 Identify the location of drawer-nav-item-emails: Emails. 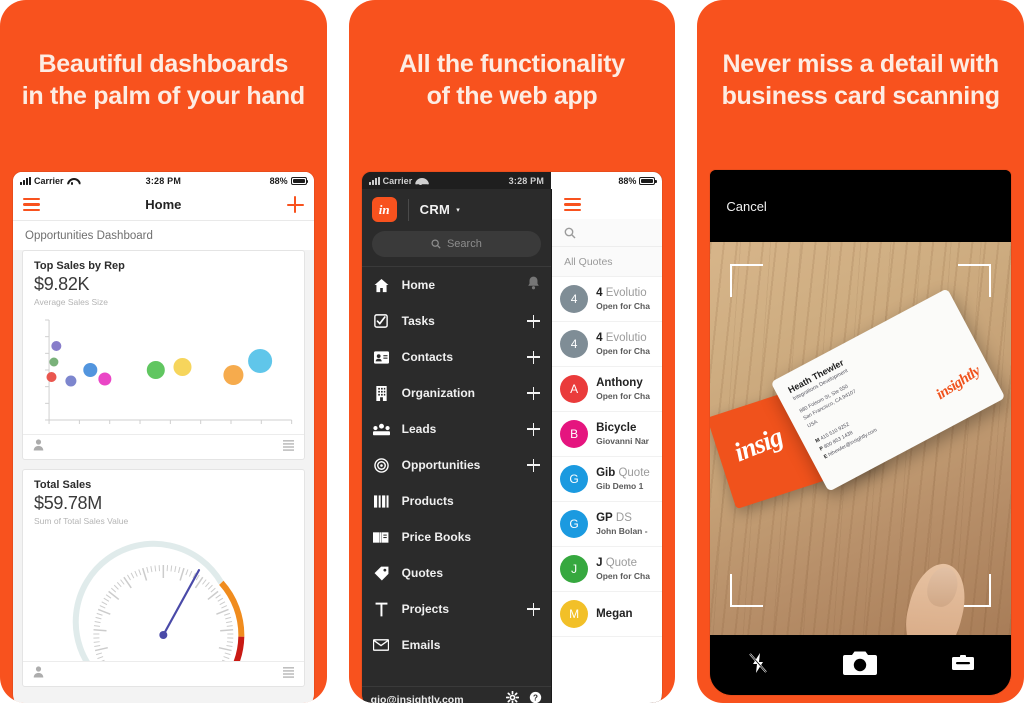
(456, 645).